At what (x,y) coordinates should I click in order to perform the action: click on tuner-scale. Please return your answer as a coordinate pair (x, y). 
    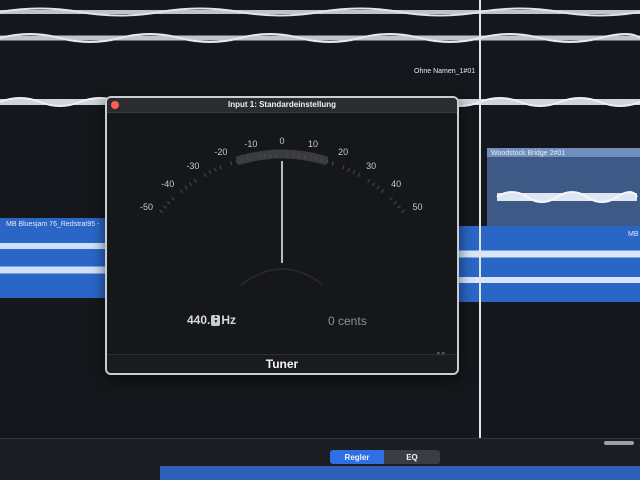
    Looking at the image, I should click on (282, 217).